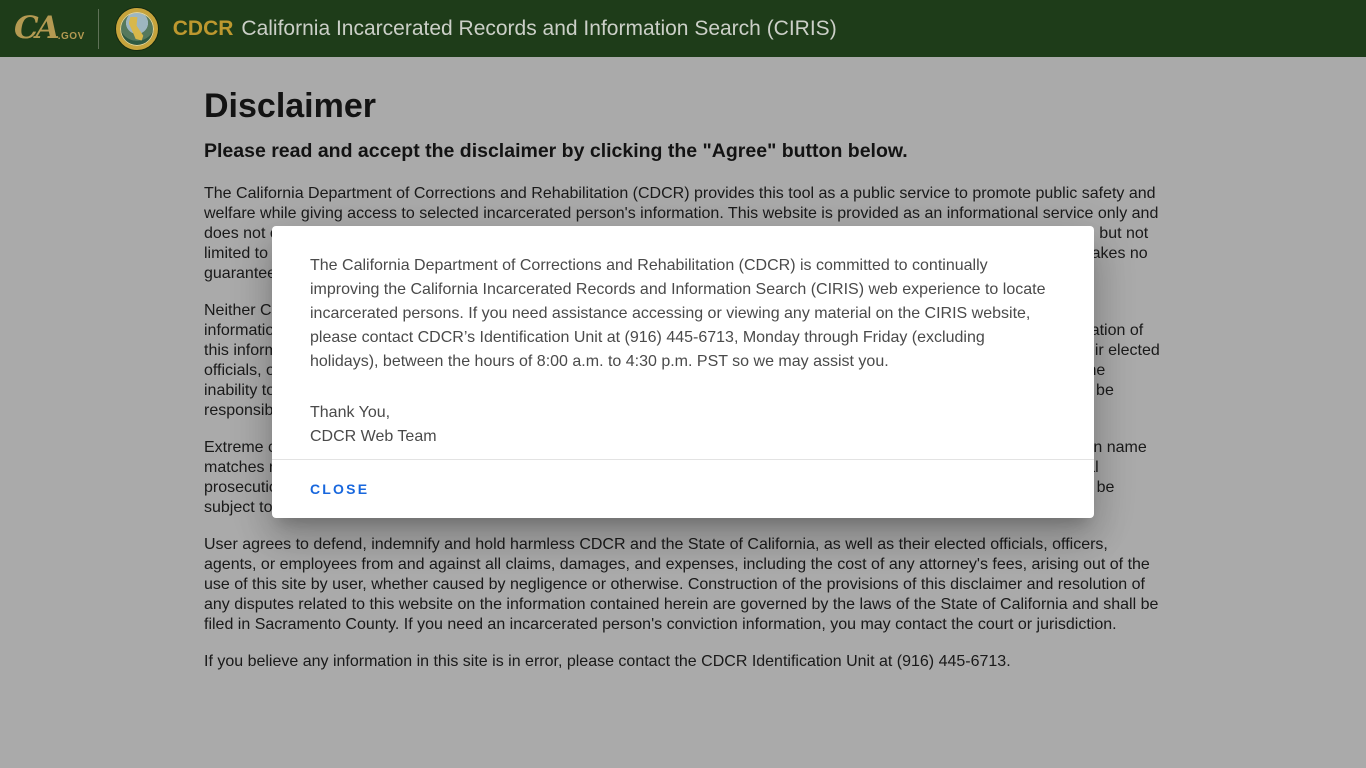 The image size is (1366, 768). I want to click on dialog-actions: CLOSE, so click(683, 489).